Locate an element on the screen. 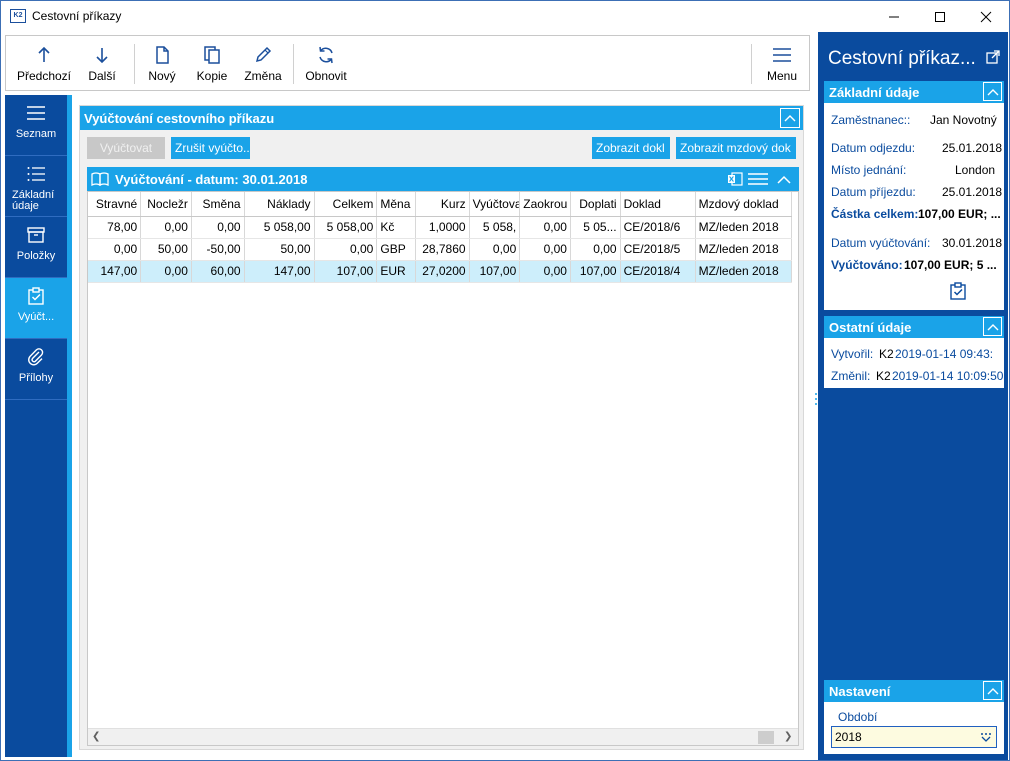  table-cell: 5 058, is located at coordinates (495, 227).